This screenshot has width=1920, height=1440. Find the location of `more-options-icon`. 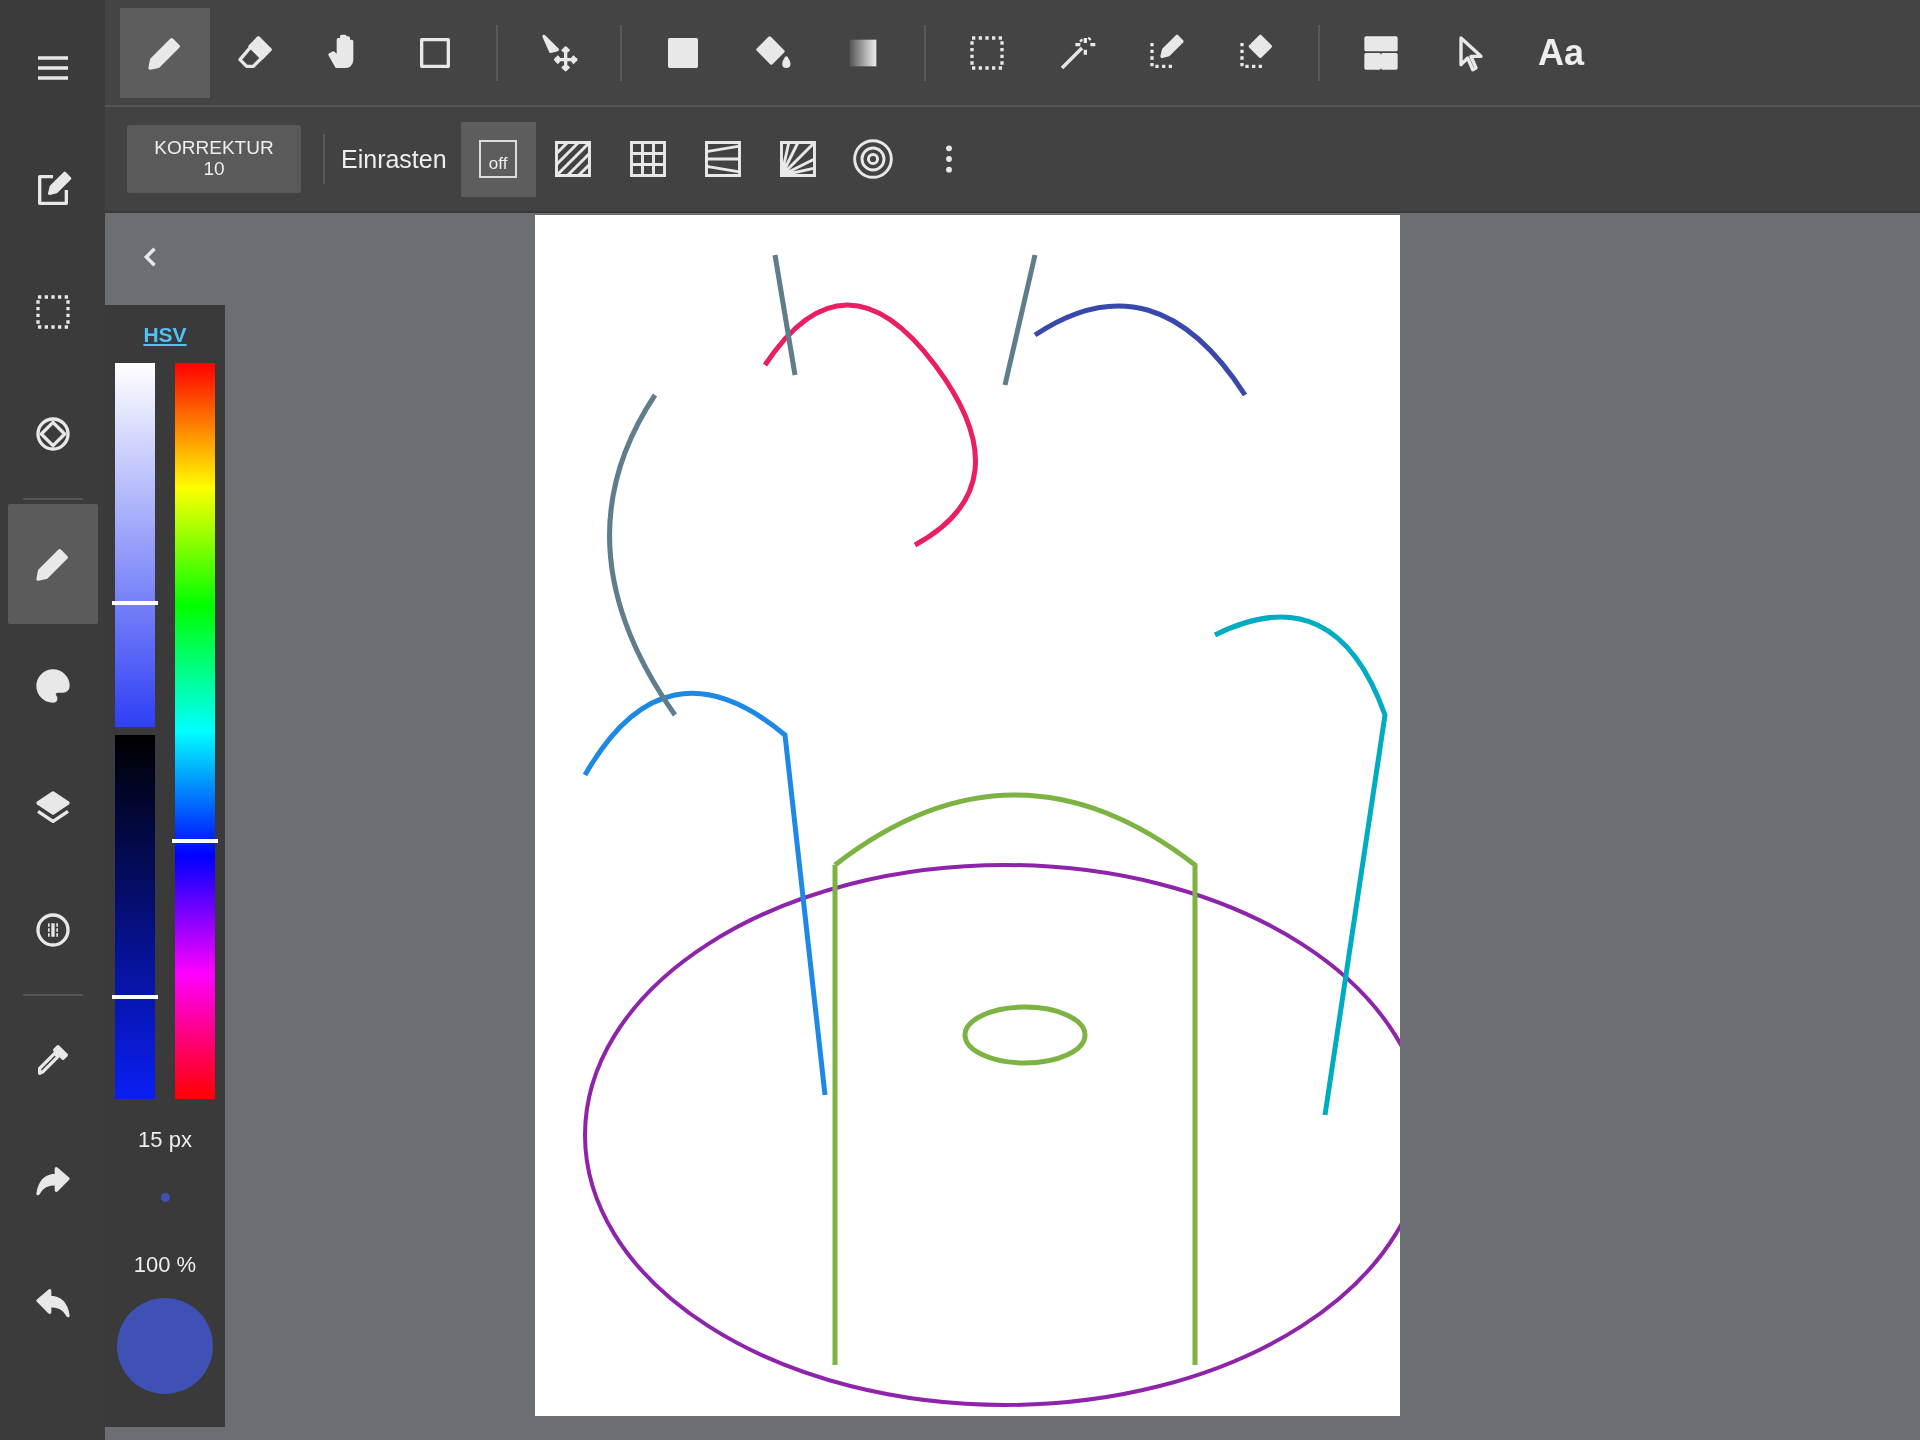

more-options-icon is located at coordinates (948, 159).